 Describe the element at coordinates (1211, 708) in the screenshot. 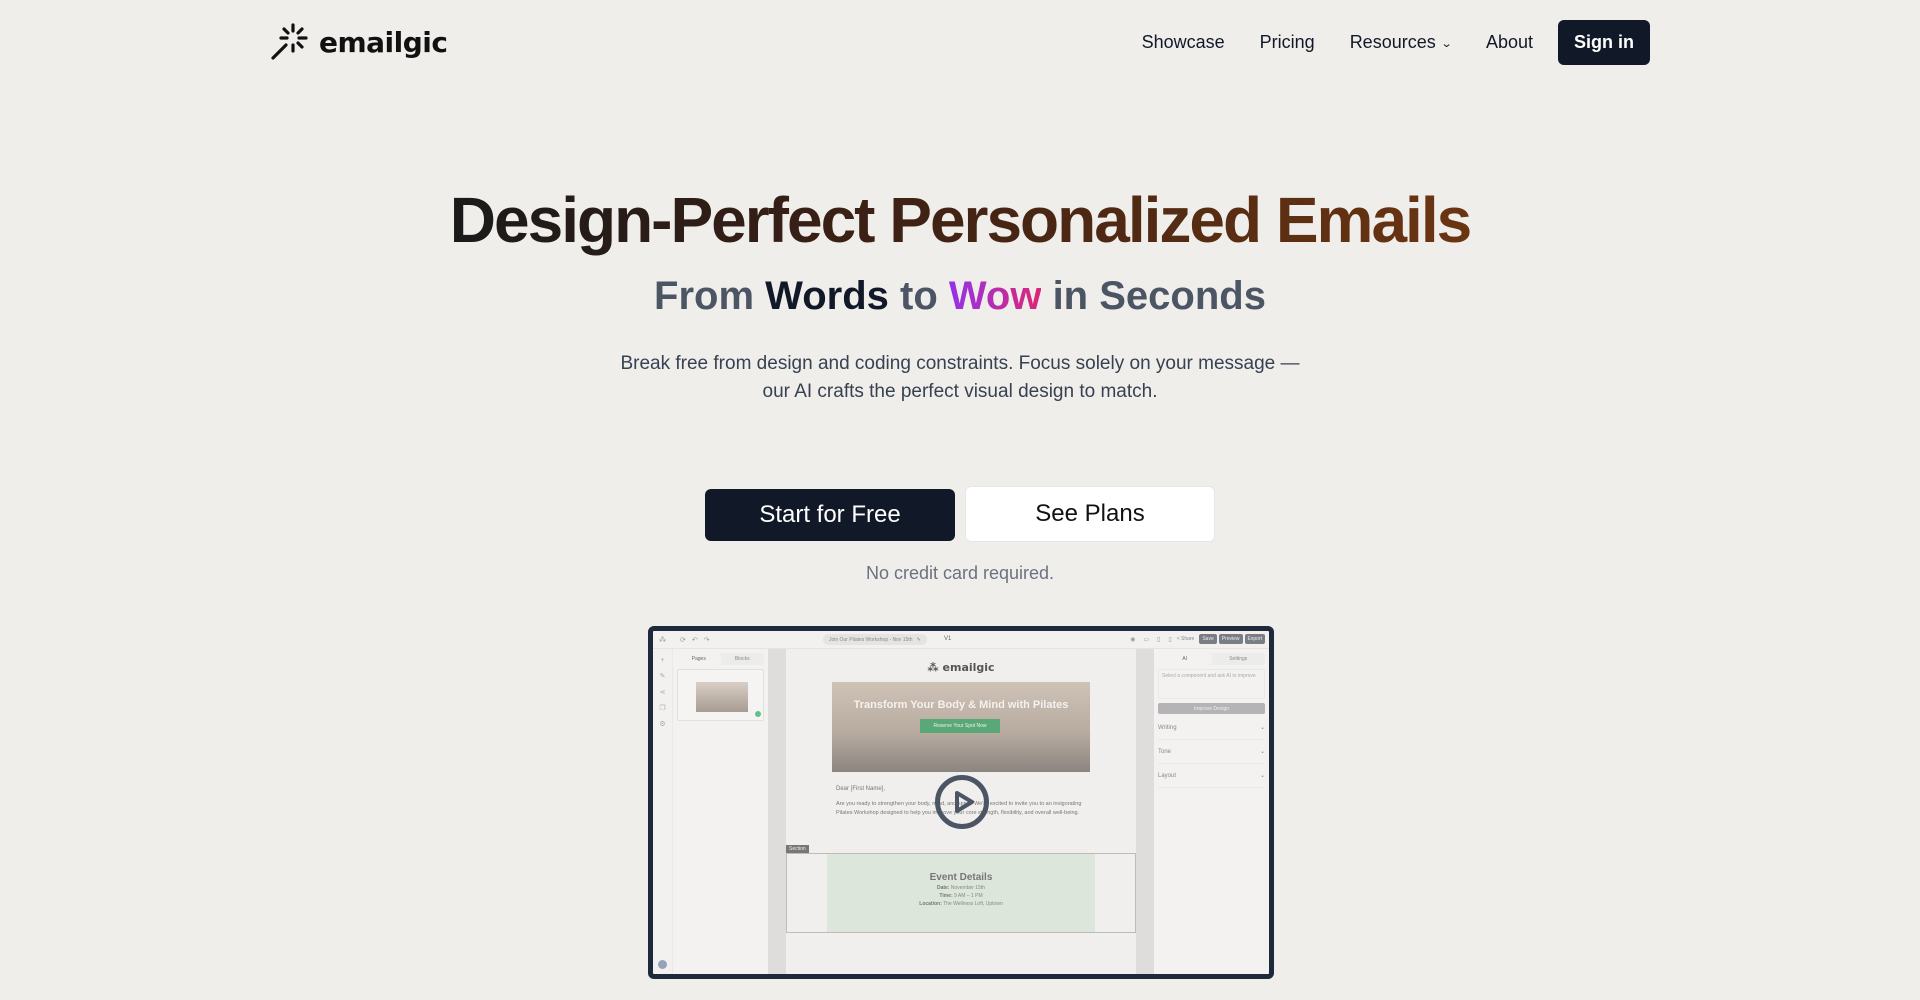

I see `improve-design-label: Improve Design` at that location.